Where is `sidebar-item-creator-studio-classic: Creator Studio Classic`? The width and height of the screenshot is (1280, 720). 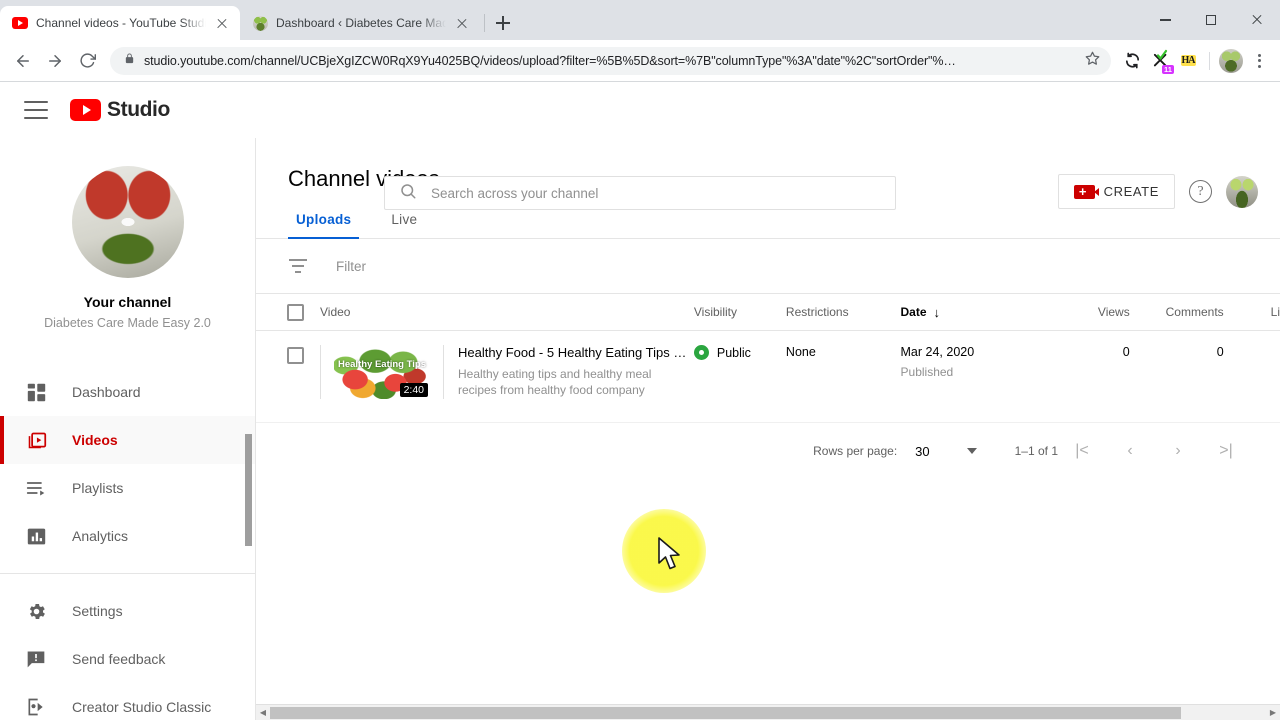 sidebar-item-creator-studio-classic: Creator Studio Classic is located at coordinates (127, 701).